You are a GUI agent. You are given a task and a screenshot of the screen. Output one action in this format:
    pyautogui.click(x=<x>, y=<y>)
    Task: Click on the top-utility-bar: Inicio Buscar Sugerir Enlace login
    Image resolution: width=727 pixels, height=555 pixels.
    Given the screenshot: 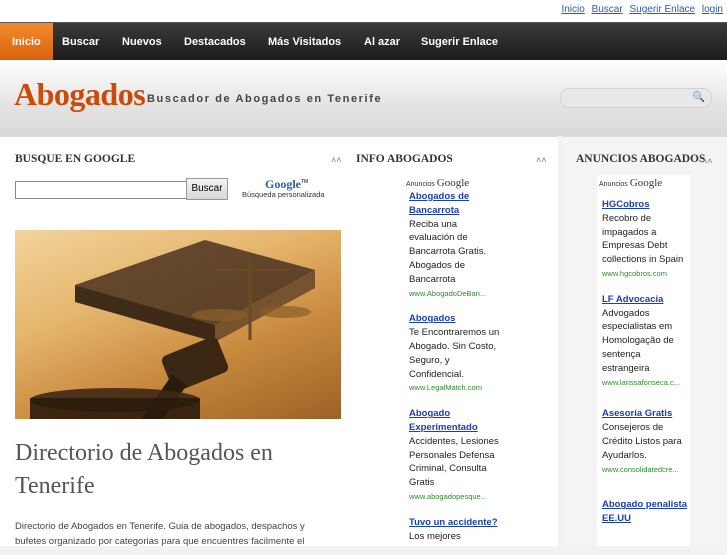 What is the action you would take?
    pyautogui.click(x=363, y=11)
    